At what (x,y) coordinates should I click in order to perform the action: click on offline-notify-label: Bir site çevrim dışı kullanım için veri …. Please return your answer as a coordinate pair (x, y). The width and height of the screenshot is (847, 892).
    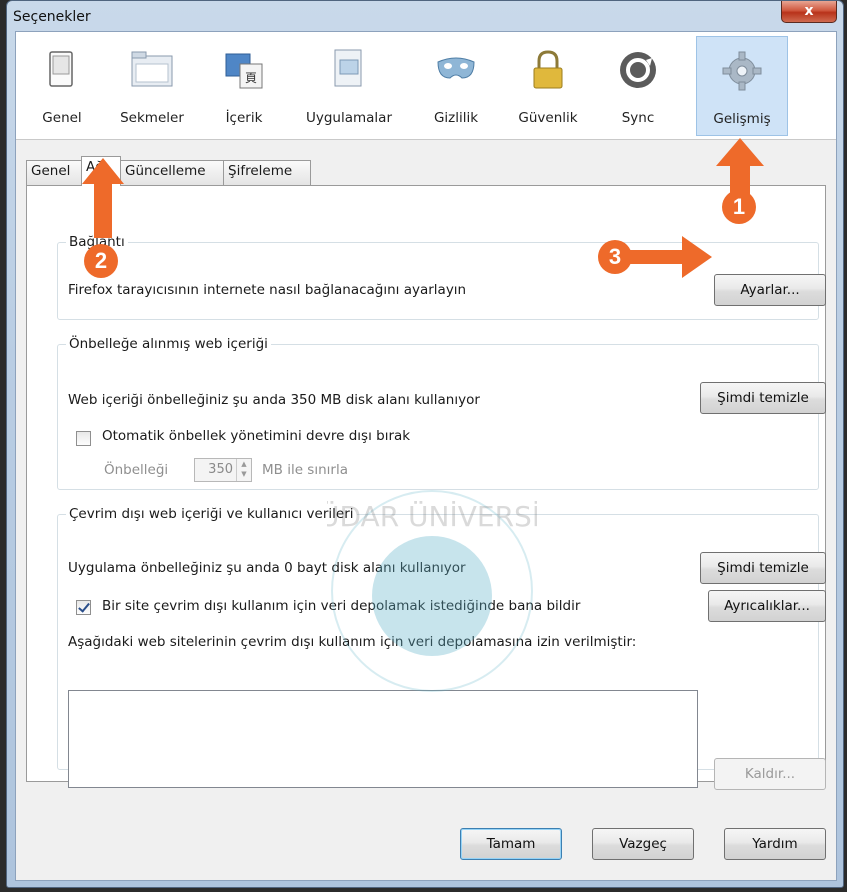
    Looking at the image, I should click on (341, 606).